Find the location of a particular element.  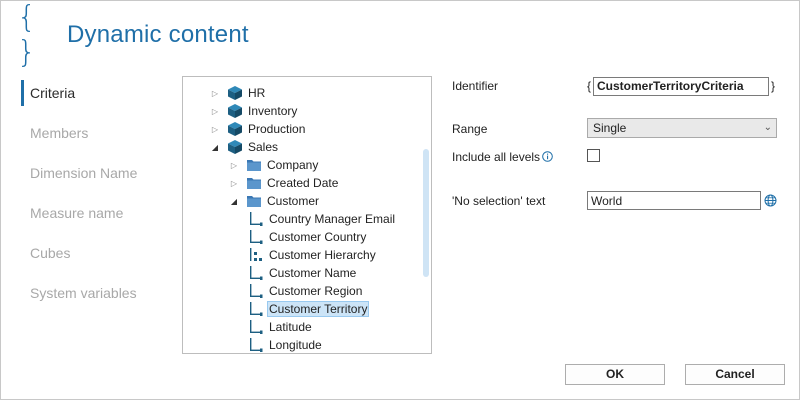

tree-node-customer-country: Customer Country is located at coordinates (308, 237).